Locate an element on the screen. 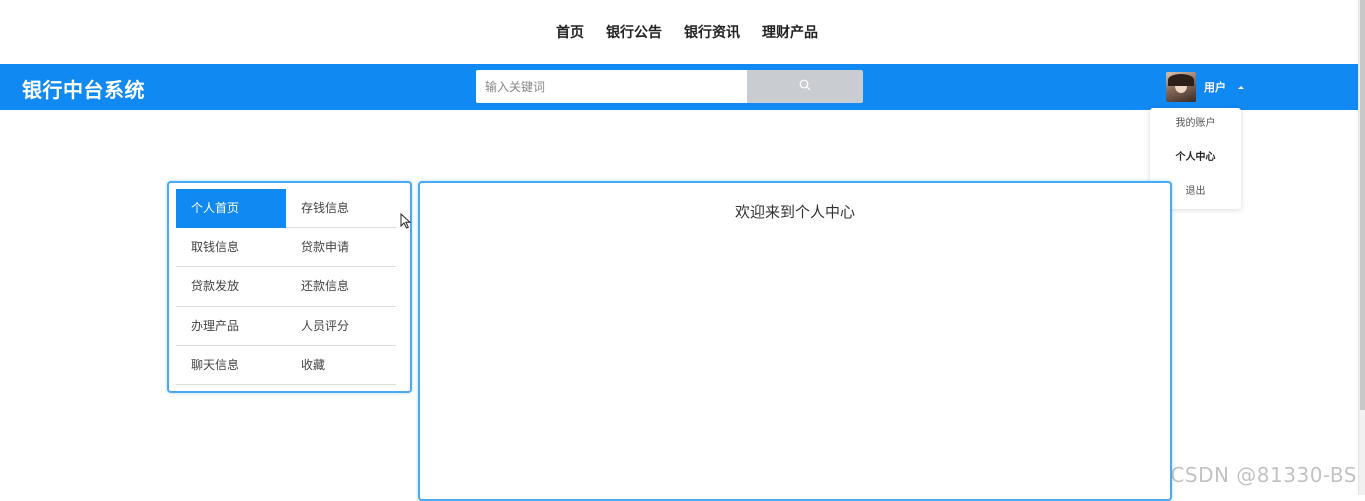 Image resolution: width=1365 pixels, height=501 pixels. menu-item-chat-info: 聊天信息 is located at coordinates (231, 365).